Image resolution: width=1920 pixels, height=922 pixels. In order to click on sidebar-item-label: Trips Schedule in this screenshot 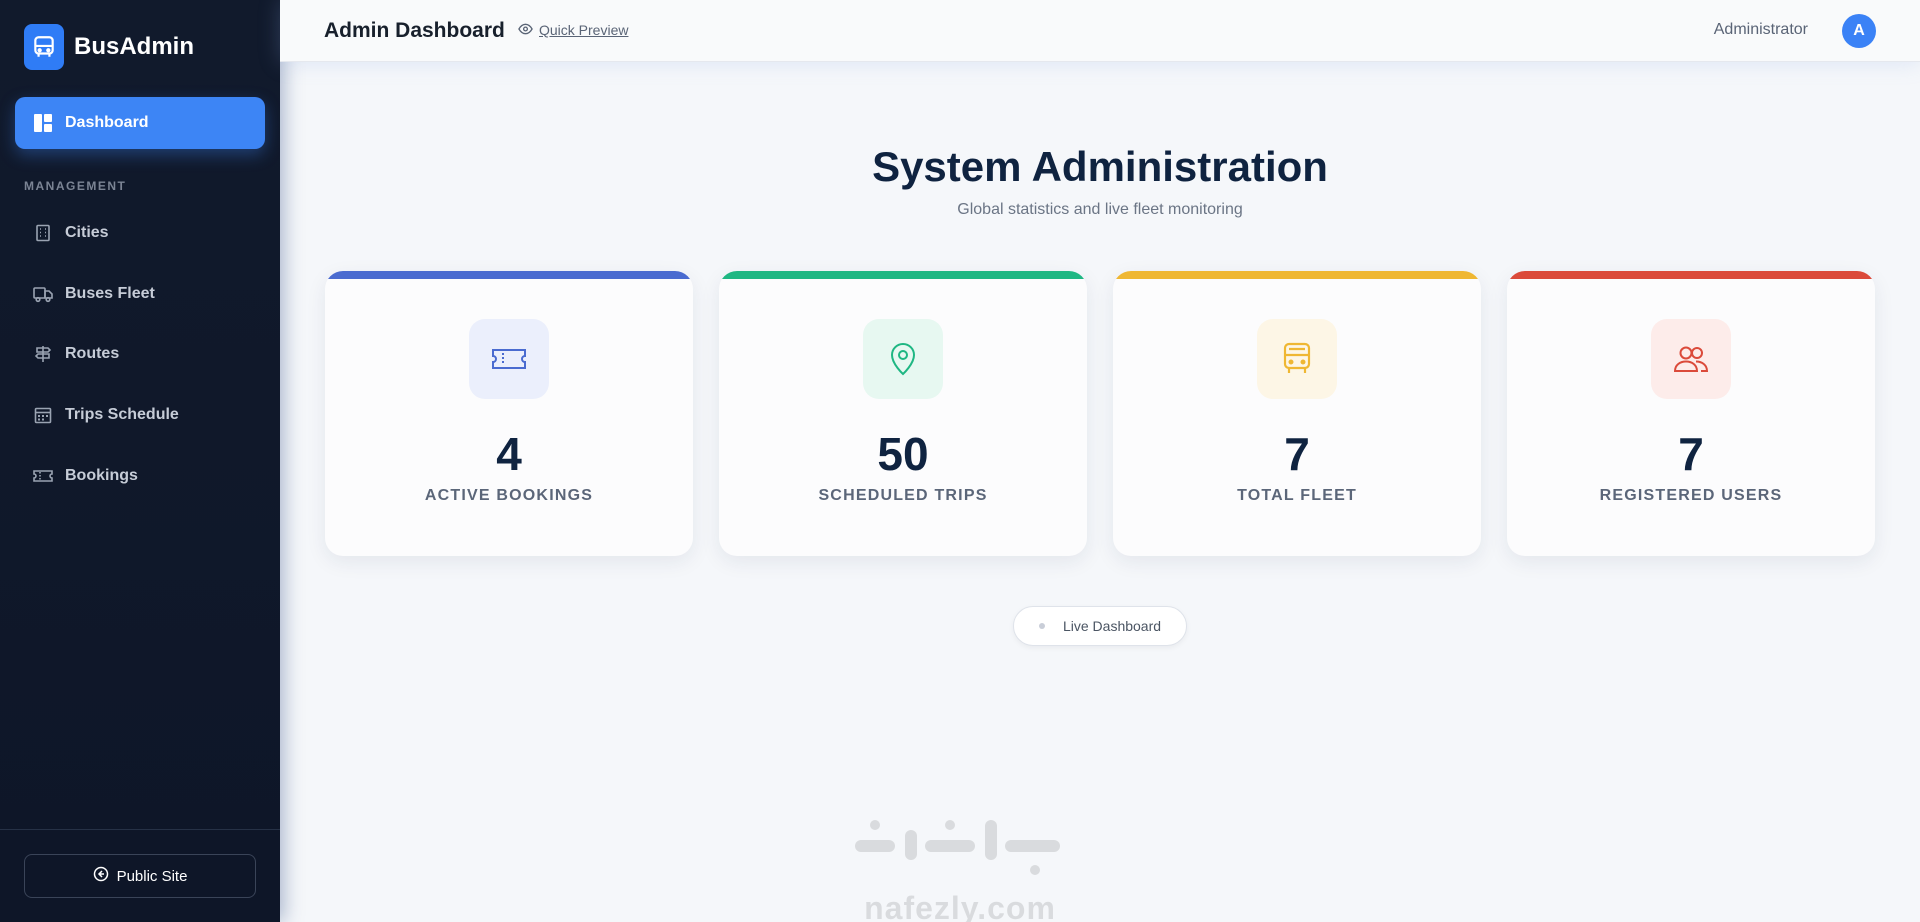, I will do `click(122, 414)`.